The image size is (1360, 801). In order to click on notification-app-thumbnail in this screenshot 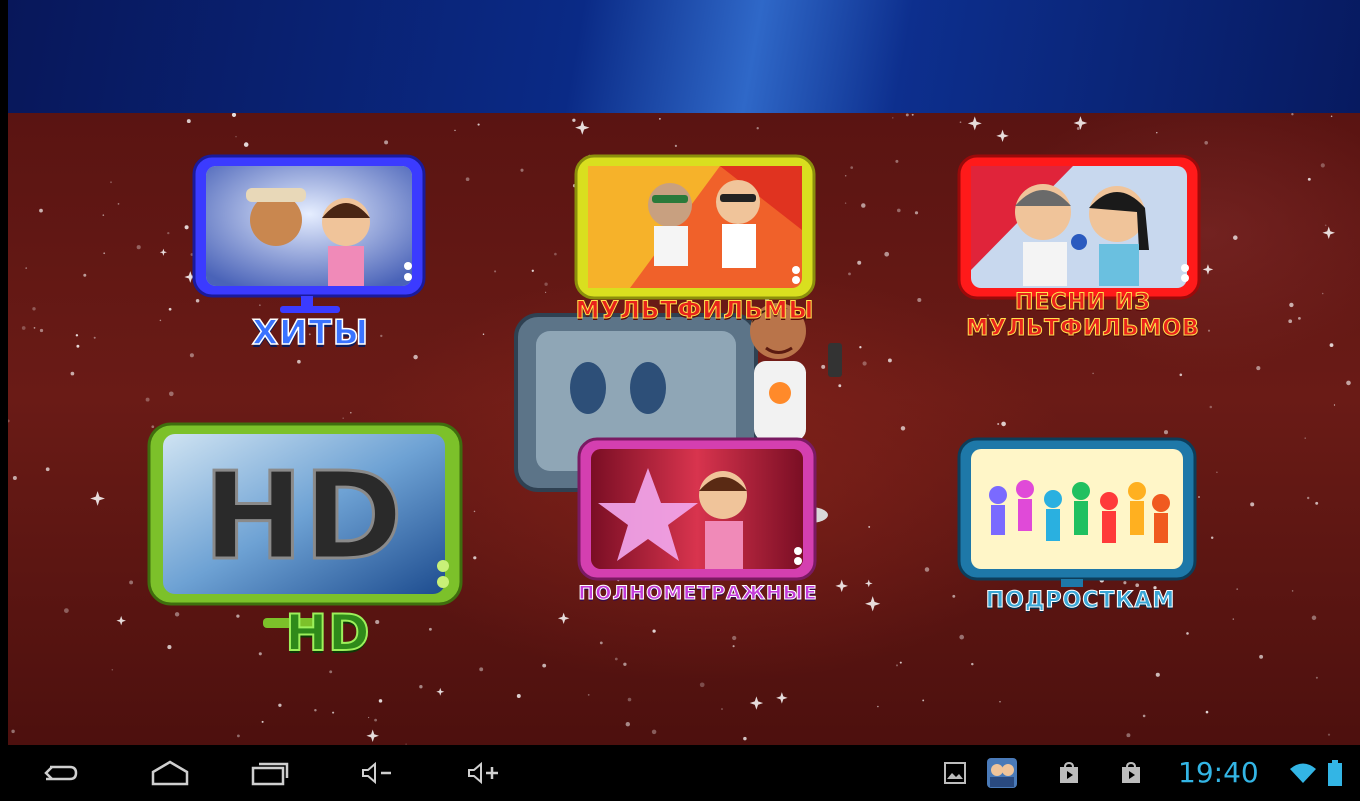, I will do `click(1002, 773)`.